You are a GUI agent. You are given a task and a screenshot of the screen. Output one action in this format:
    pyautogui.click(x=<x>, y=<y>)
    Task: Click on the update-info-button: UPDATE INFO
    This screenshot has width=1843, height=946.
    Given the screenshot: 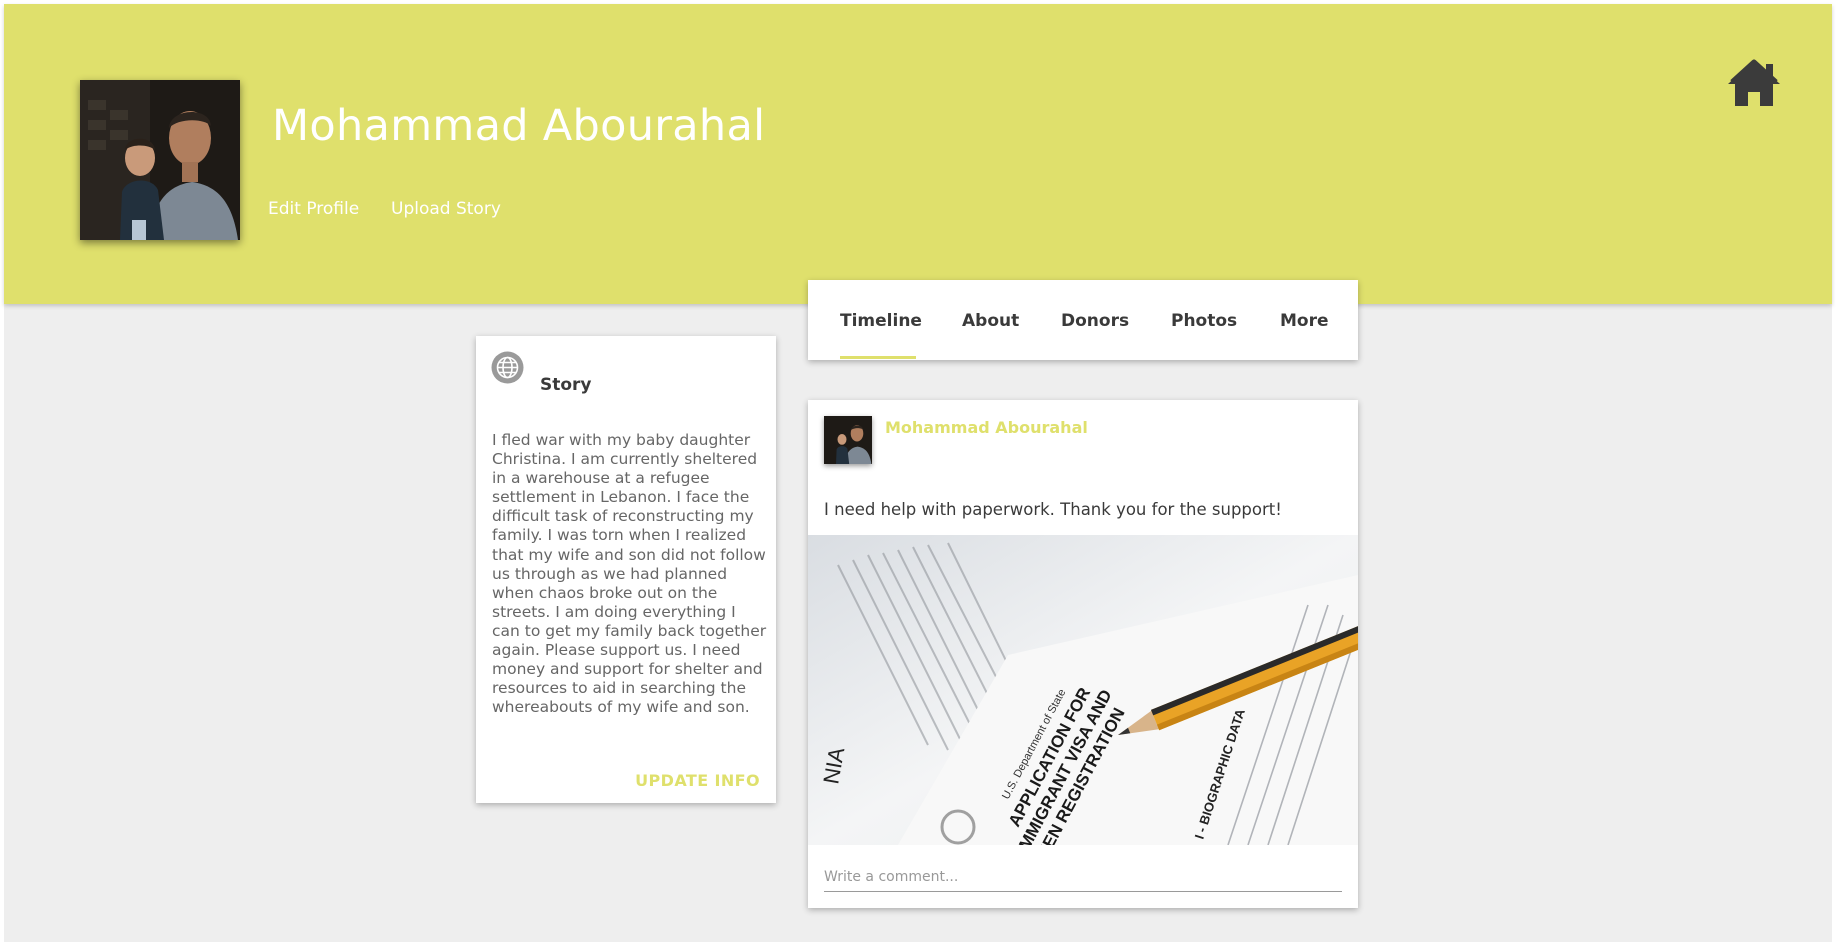 What is the action you would take?
    pyautogui.click(x=697, y=780)
    